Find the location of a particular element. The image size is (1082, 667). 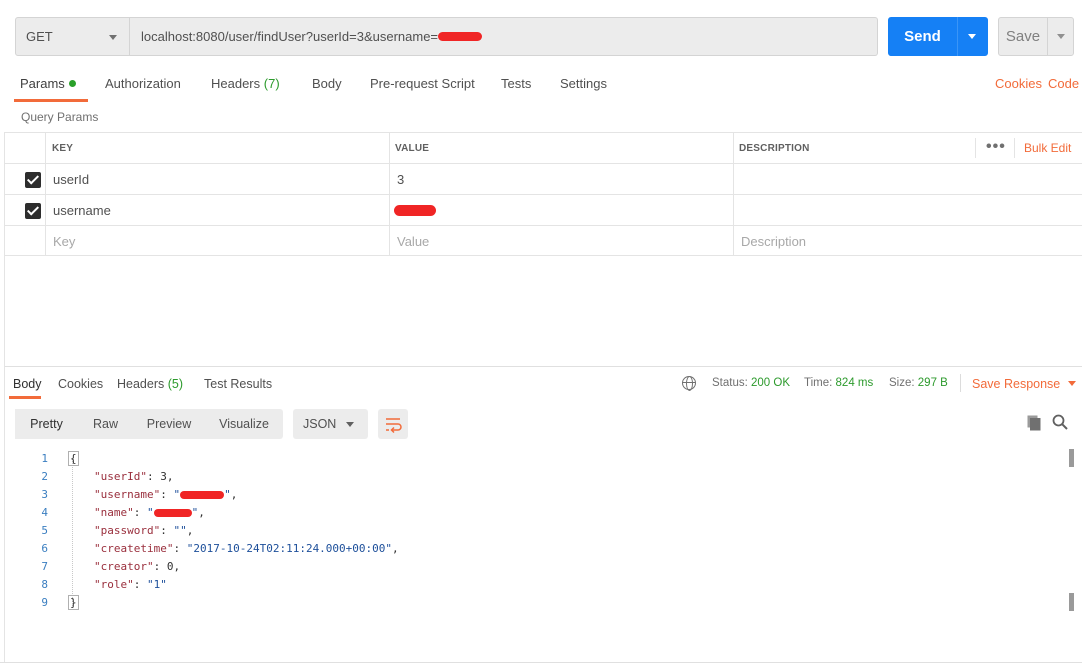

new-value-input: Value is located at coordinates (413, 241).